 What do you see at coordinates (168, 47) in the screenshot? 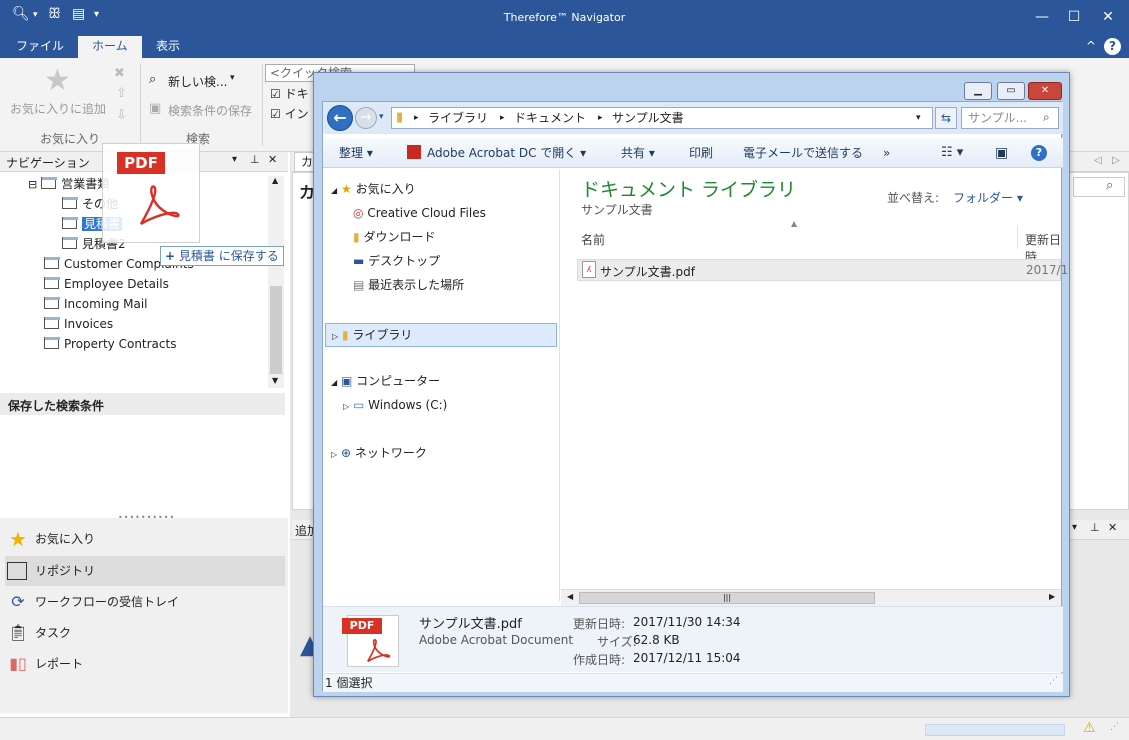
I see `tab-view: 表示` at bounding box center [168, 47].